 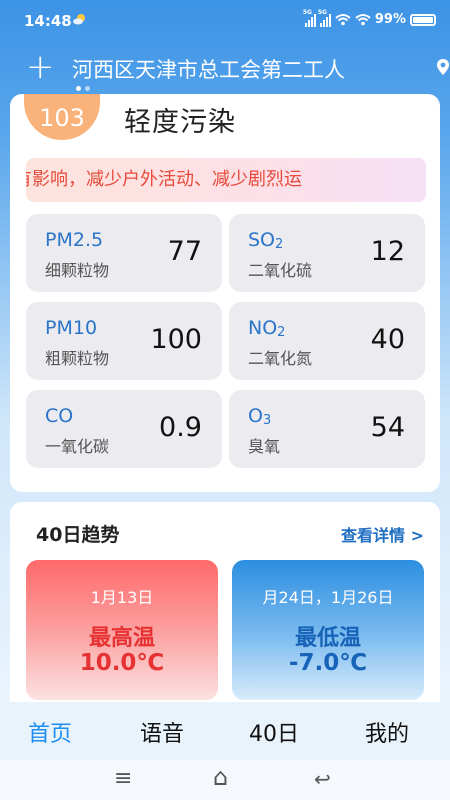 I want to click on view-details-link: 查看详情 >, so click(x=382, y=534).